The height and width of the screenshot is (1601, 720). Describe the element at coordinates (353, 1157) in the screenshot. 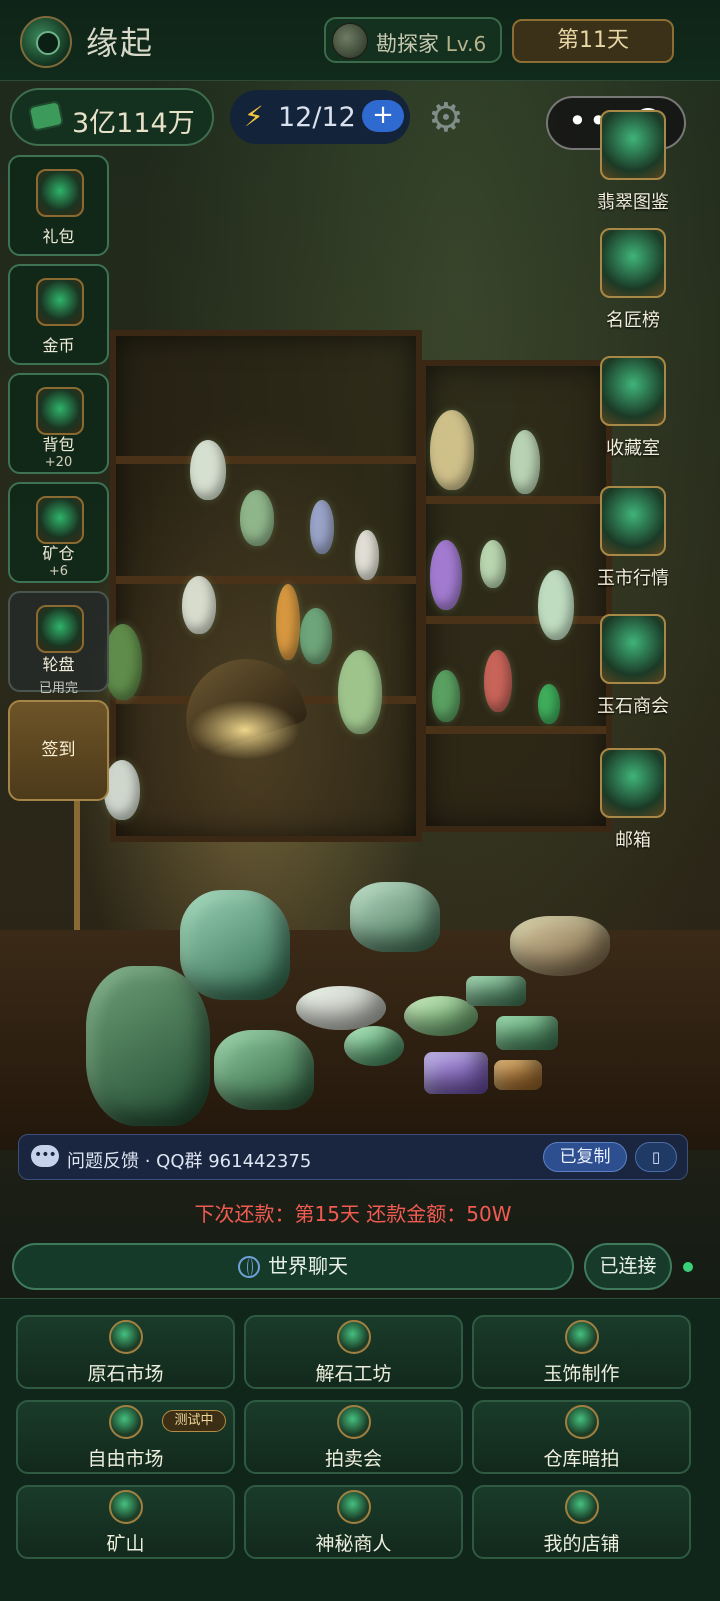

I see `feedback-bar: 问题反馈 · QQ群 961442375 已复制 ▯` at that location.